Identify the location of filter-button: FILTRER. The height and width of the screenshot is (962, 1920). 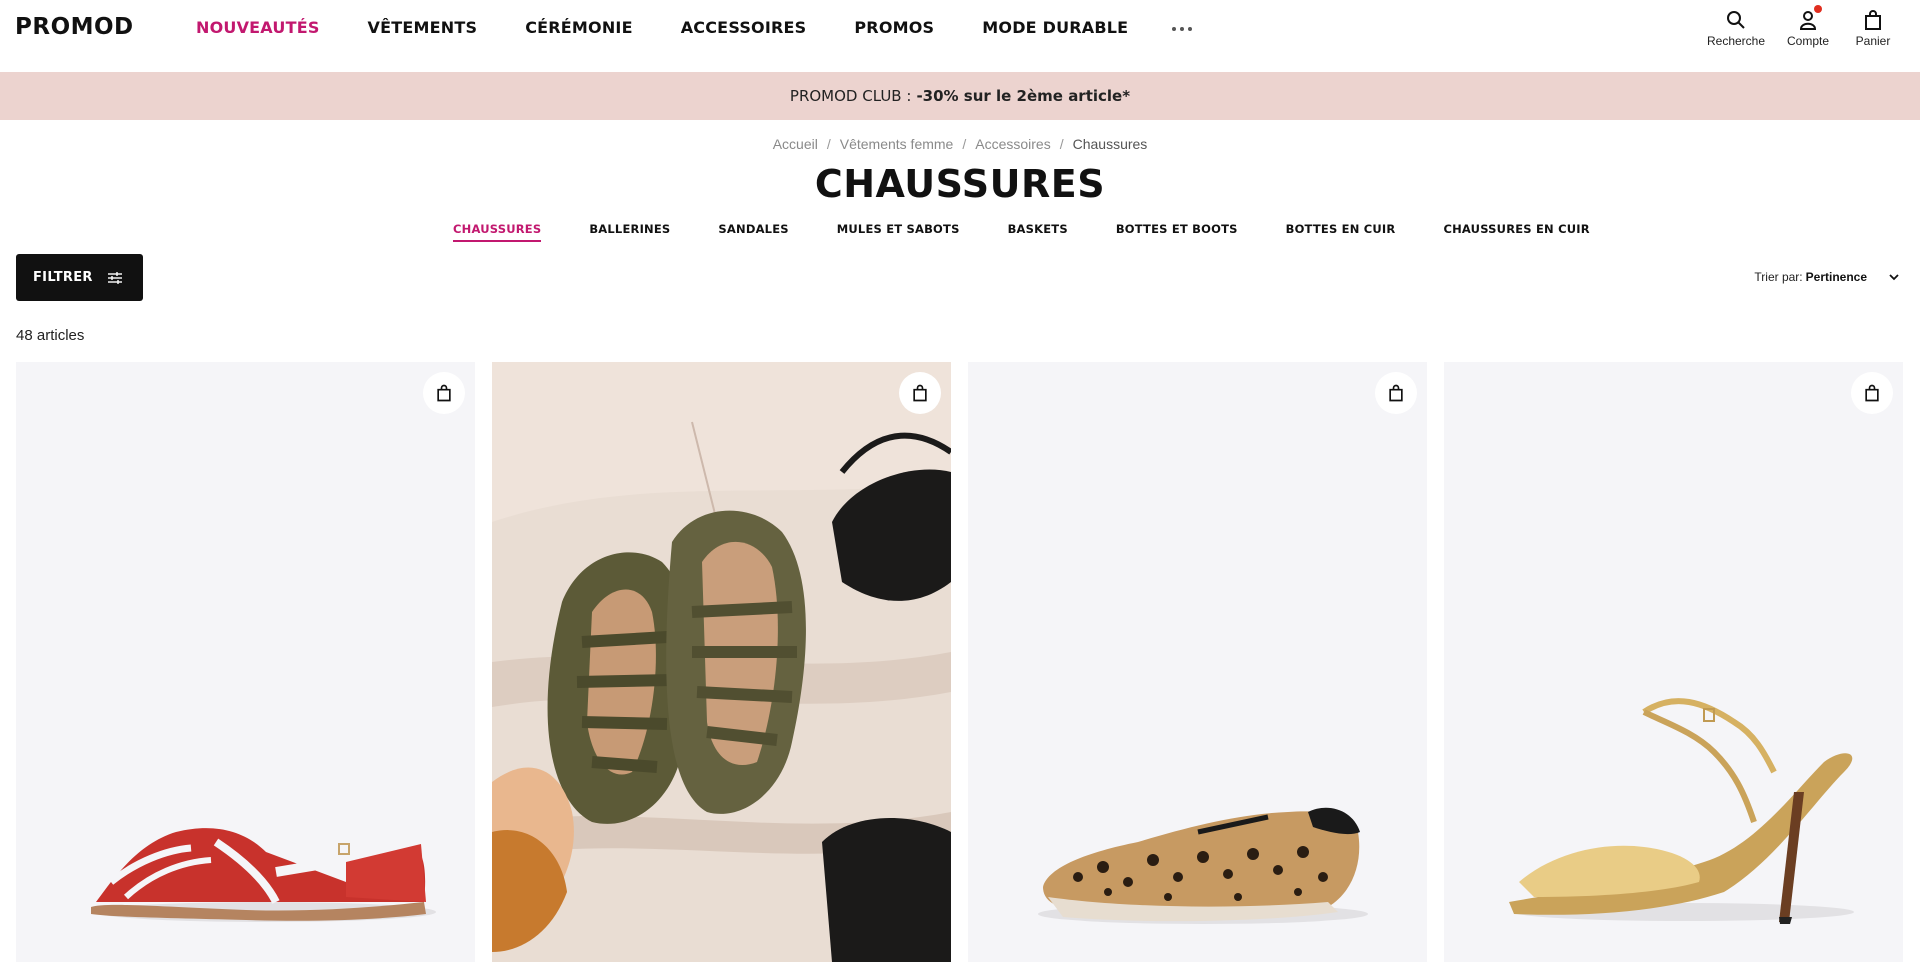
(79, 277).